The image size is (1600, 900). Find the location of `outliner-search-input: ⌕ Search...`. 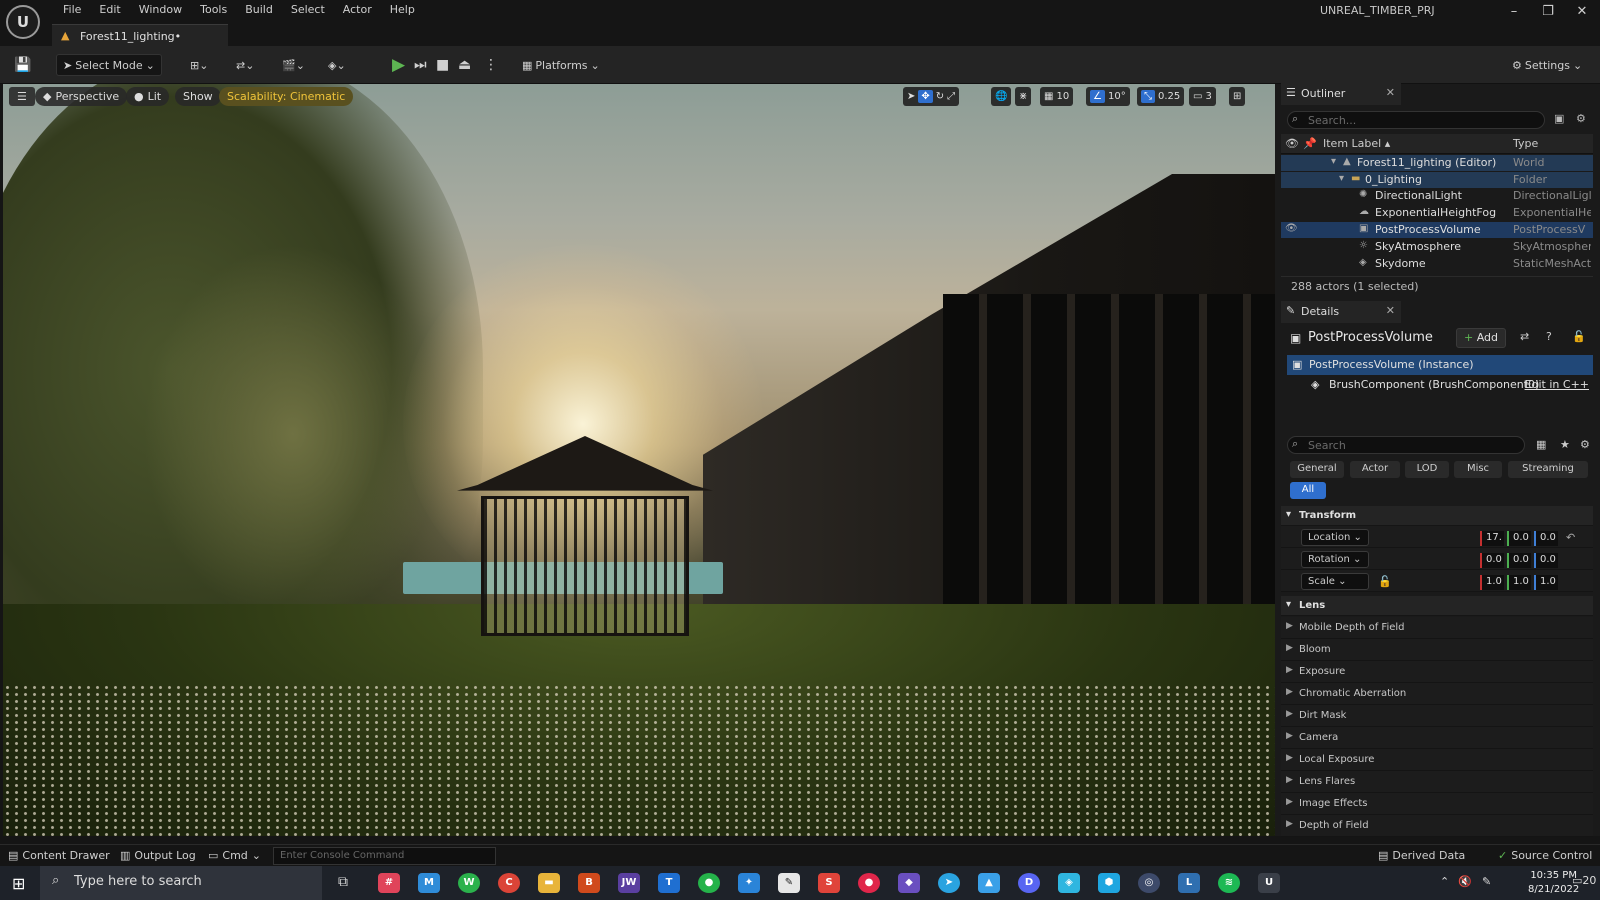

outliner-search-input: ⌕ Search... is located at coordinates (1416, 120).